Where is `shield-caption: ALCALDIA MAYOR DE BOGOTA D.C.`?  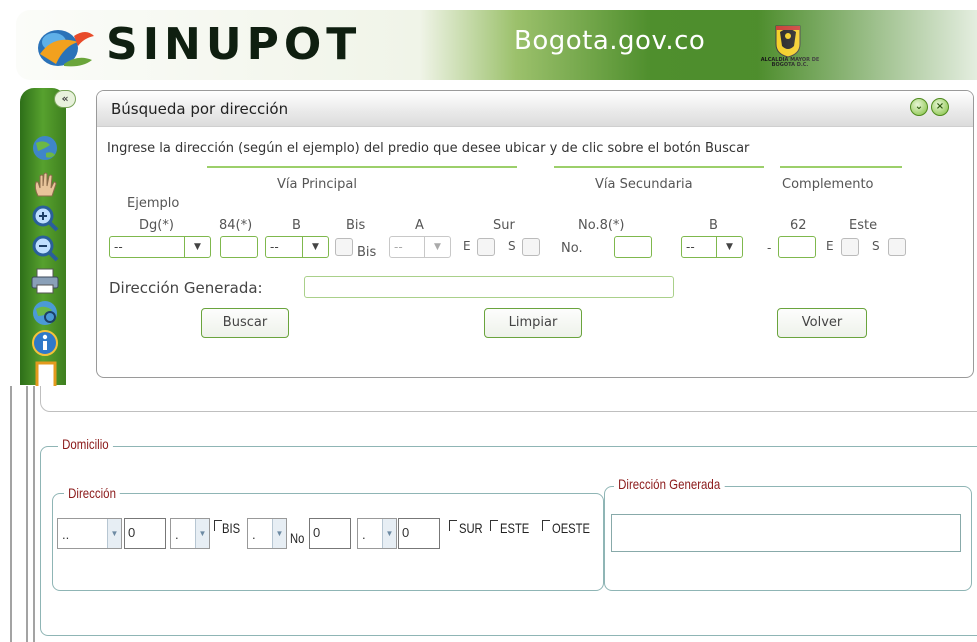
shield-caption: ALCALDIA MAYOR DE BOGOTA D.C. is located at coordinates (790, 62).